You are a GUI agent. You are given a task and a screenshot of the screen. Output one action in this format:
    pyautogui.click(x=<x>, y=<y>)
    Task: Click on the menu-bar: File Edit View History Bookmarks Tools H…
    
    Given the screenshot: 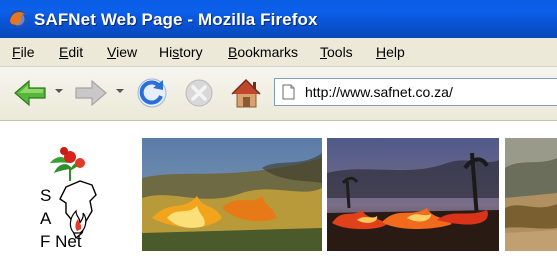 What is the action you would take?
    pyautogui.click(x=278, y=52)
    